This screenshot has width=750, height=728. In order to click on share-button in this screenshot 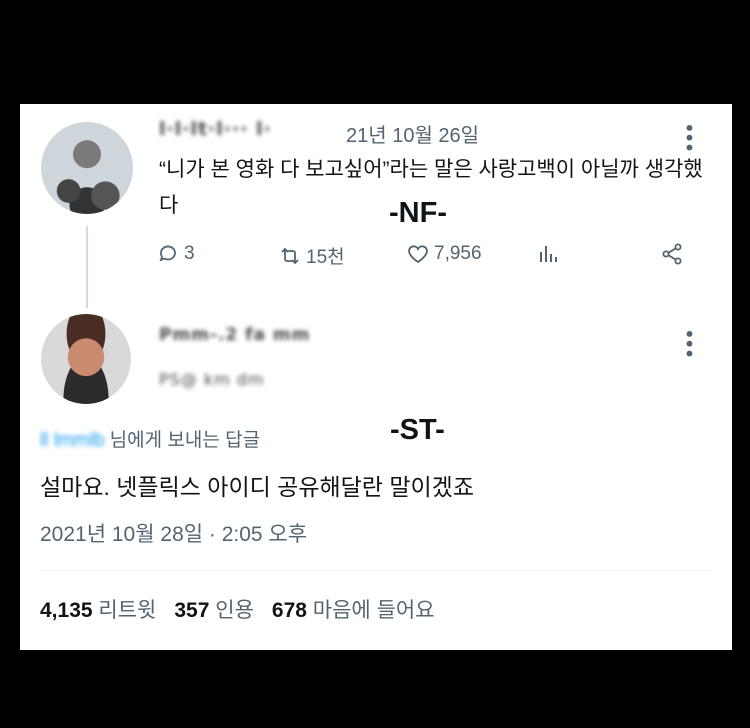, I will do `click(672, 254)`.